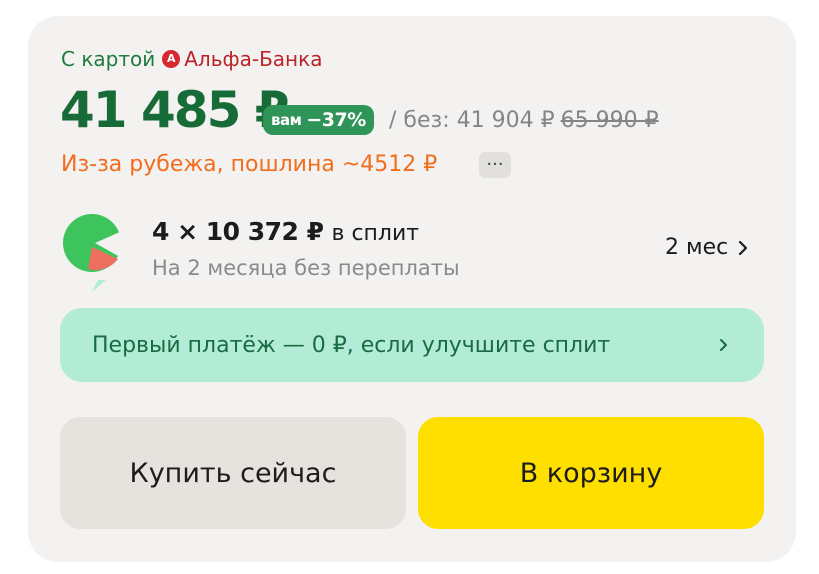  Describe the element at coordinates (171, 59) in the screenshot. I see `alfa-bank-logo-icon: A` at that location.